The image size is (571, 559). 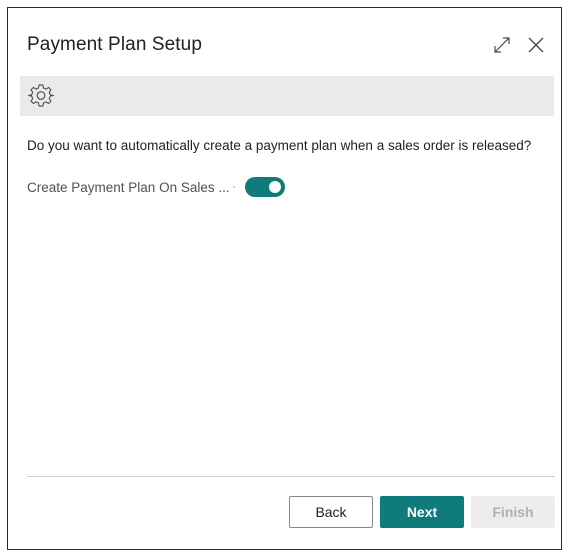 I want to click on toggle-knob, so click(x=275, y=187).